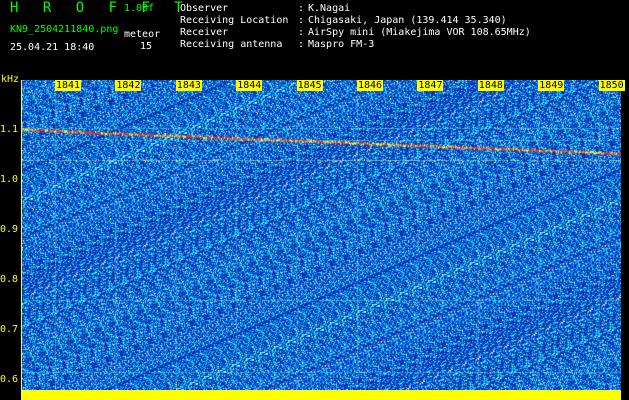 The height and width of the screenshot is (400, 629). Describe the element at coordinates (341, 44) in the screenshot. I see `meta-value-antenna: Maspro FM-3` at that location.